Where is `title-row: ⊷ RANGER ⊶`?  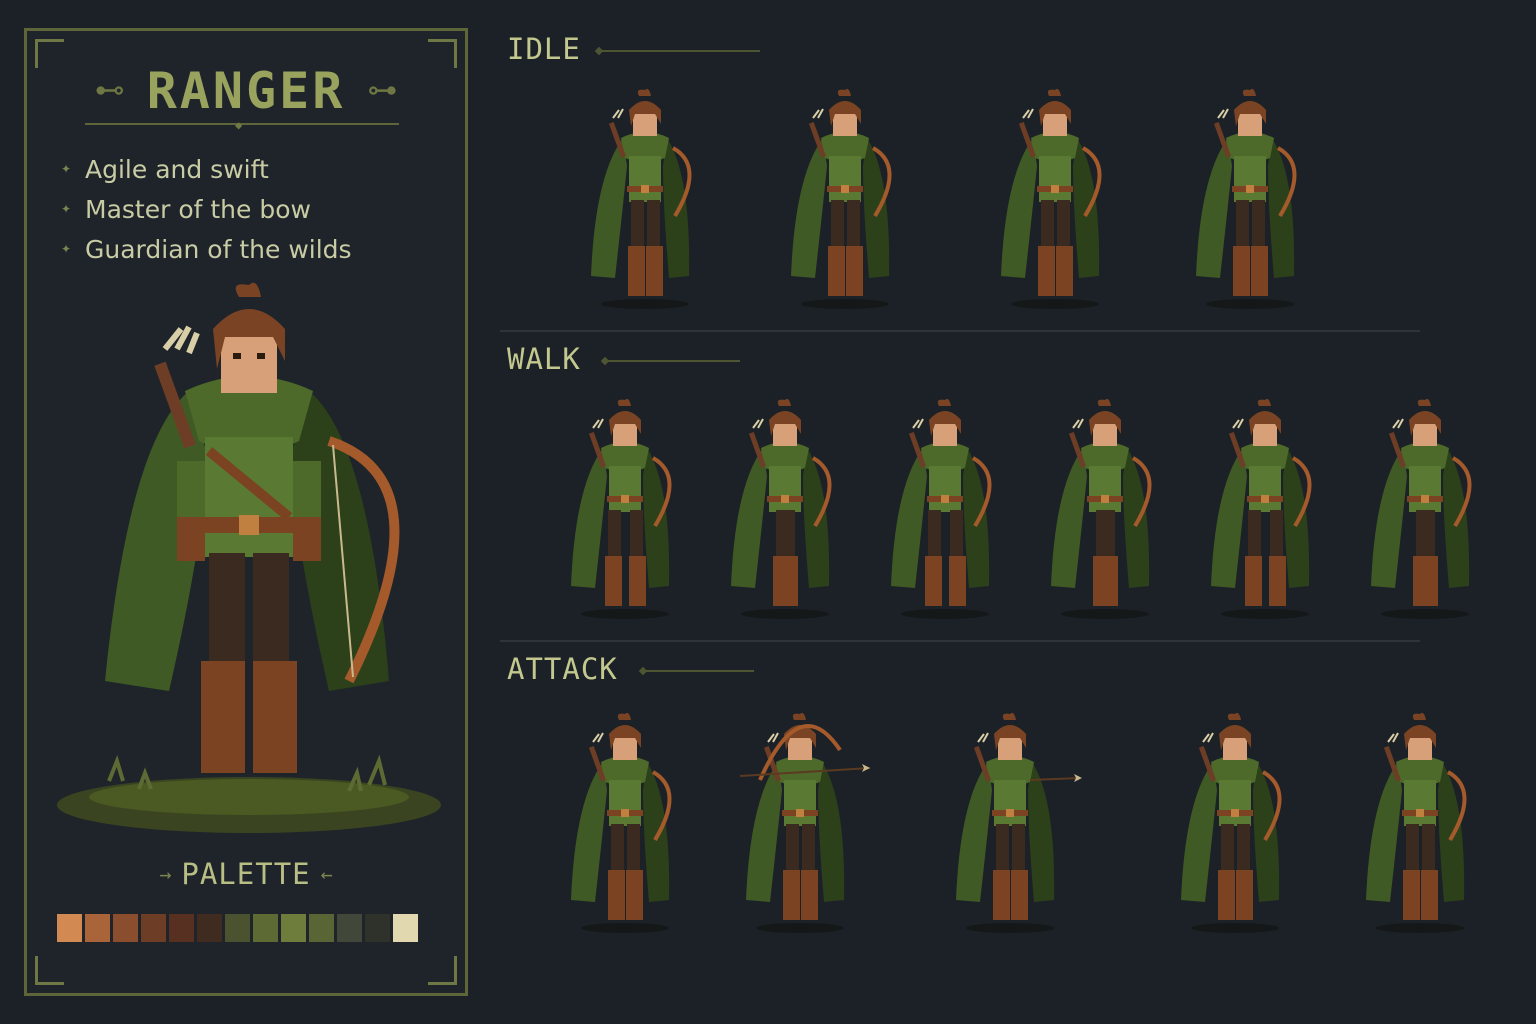 title-row: ⊷ RANGER ⊶ is located at coordinates (246, 91).